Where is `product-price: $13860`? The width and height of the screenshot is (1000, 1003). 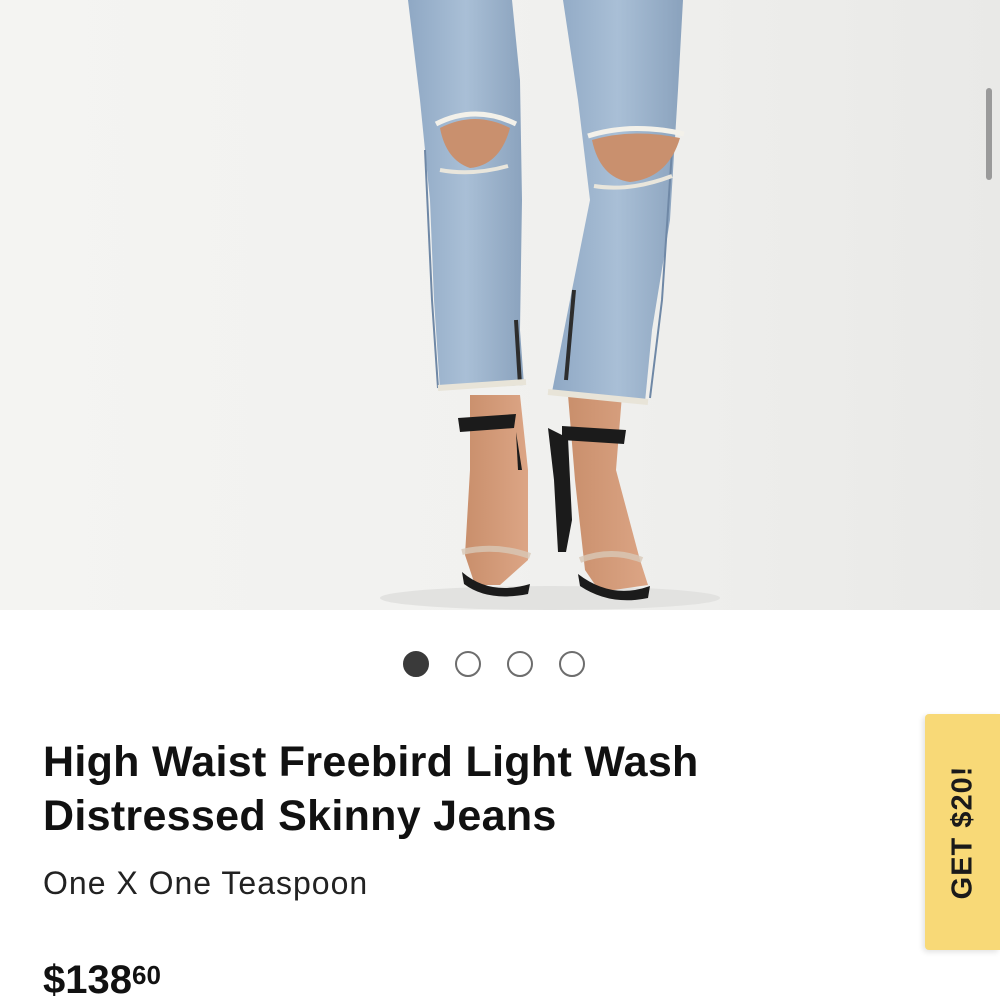
product-price: $13860 is located at coordinates (102, 980).